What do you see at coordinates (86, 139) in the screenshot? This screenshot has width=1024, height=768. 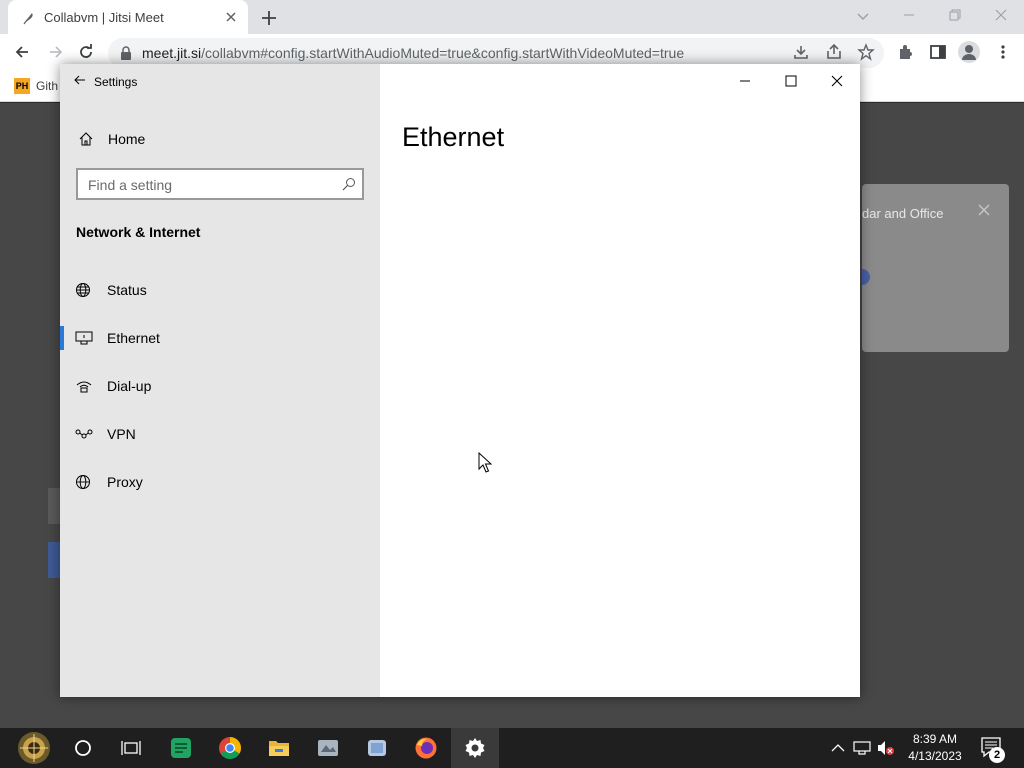 I see `home-icon` at bounding box center [86, 139].